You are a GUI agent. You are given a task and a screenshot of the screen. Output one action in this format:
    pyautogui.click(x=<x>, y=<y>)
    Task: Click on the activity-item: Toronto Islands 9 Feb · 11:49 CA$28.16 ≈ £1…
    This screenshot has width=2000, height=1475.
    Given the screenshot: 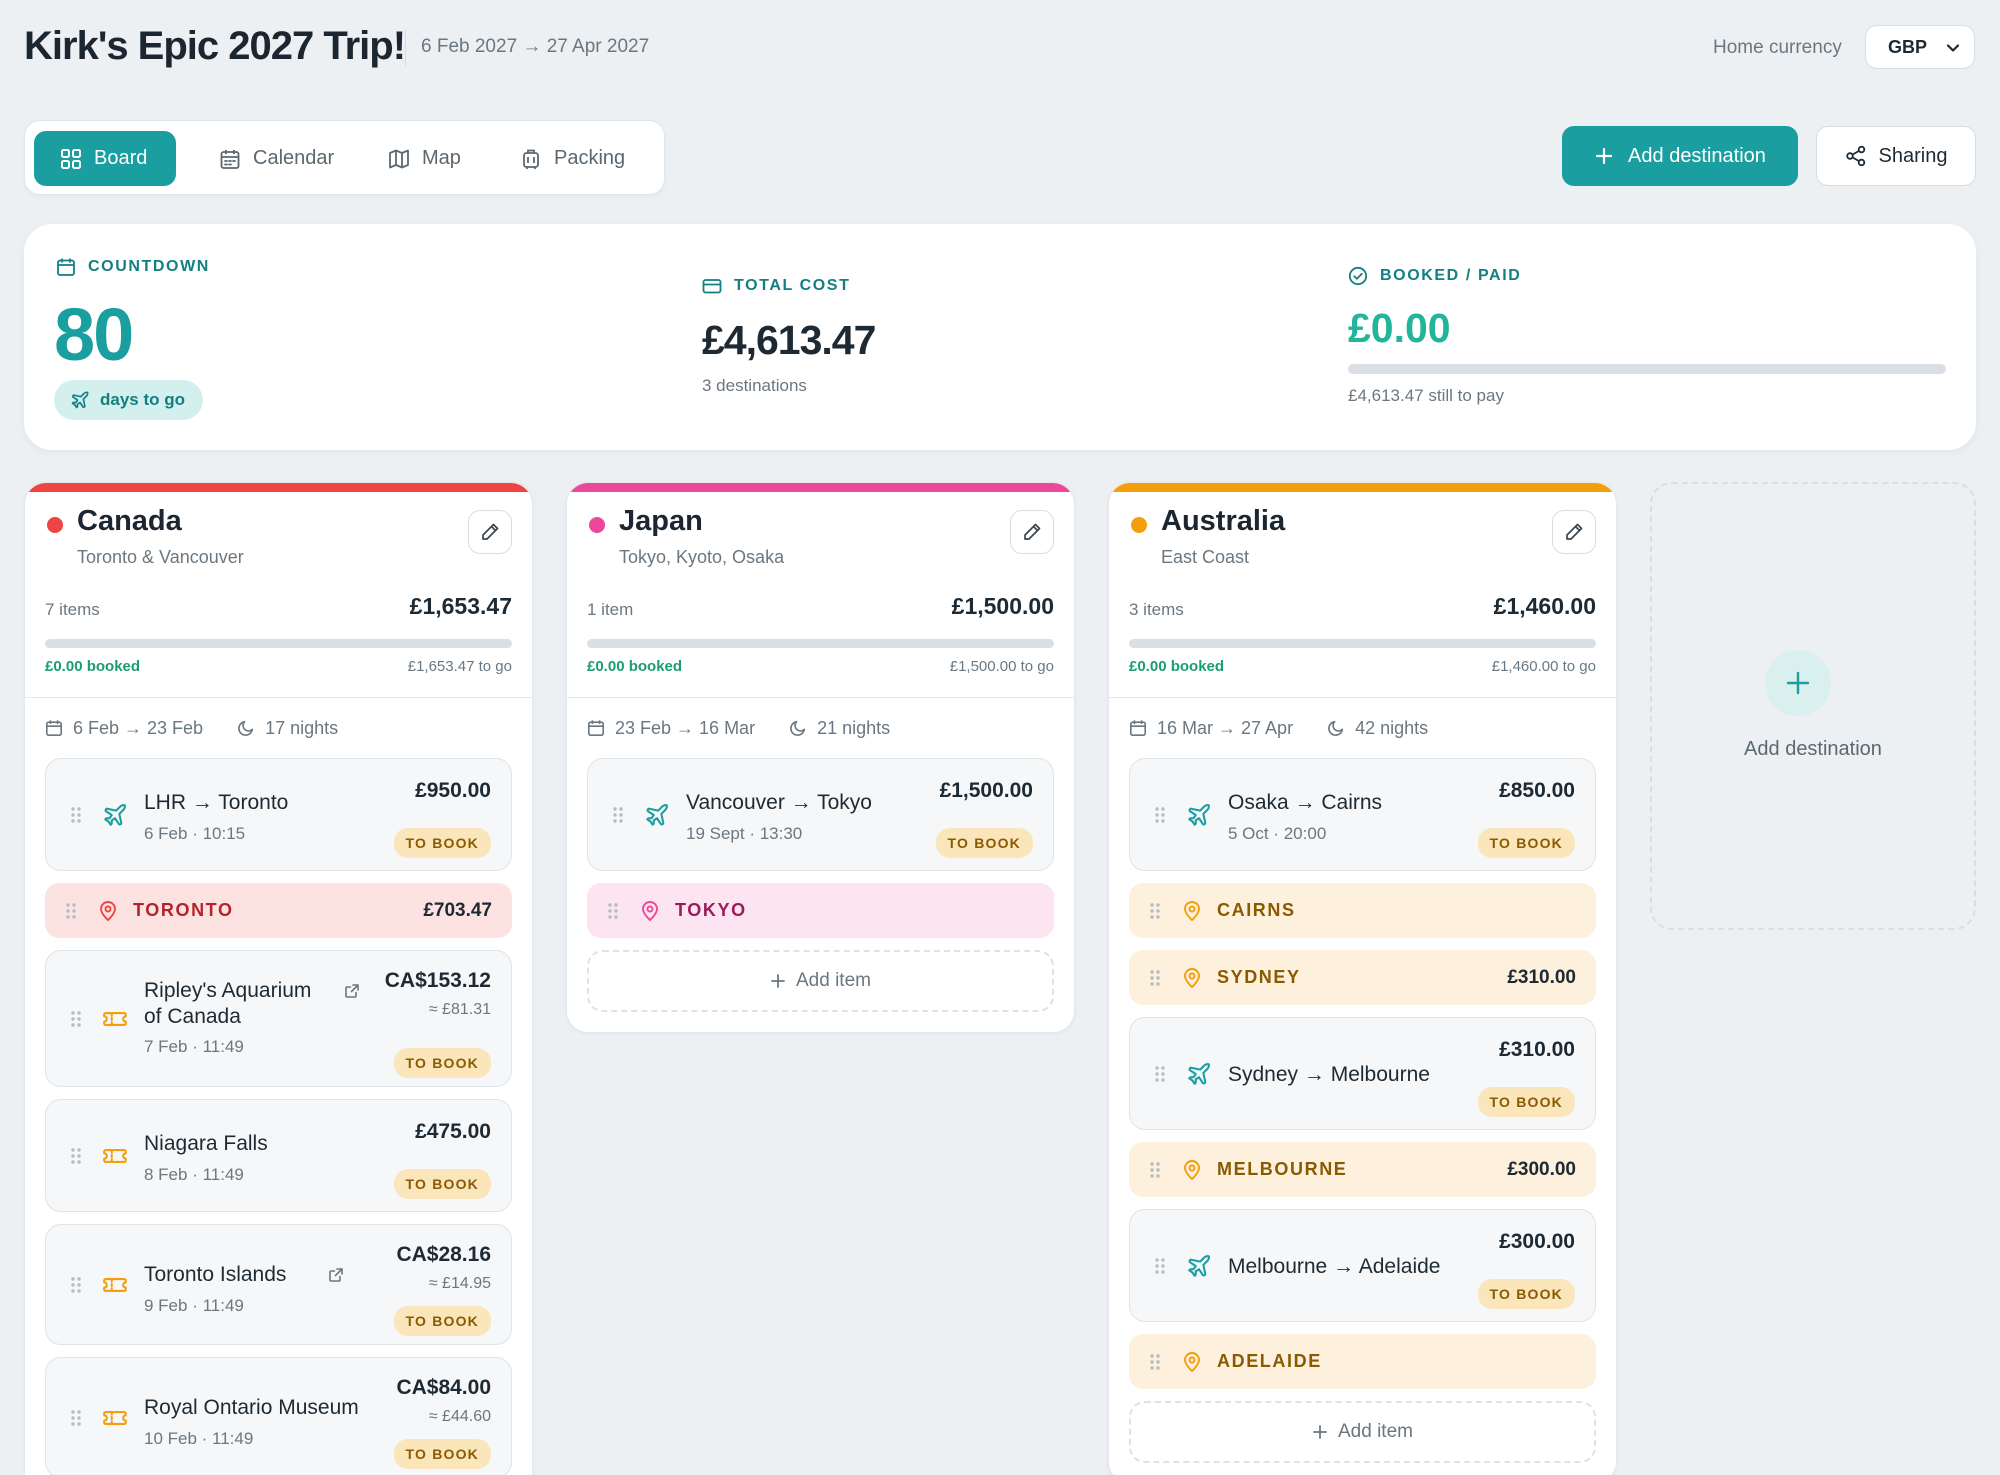 What is the action you would take?
    pyautogui.click(x=278, y=1284)
    